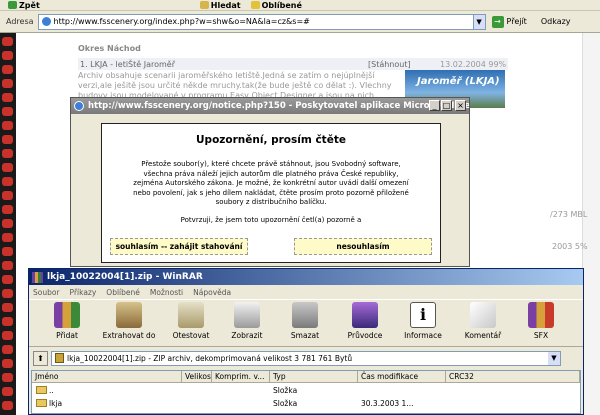 The height and width of the screenshot is (415, 600). Describe the element at coordinates (365, 315) in the screenshot. I see `wizard-icon` at that location.